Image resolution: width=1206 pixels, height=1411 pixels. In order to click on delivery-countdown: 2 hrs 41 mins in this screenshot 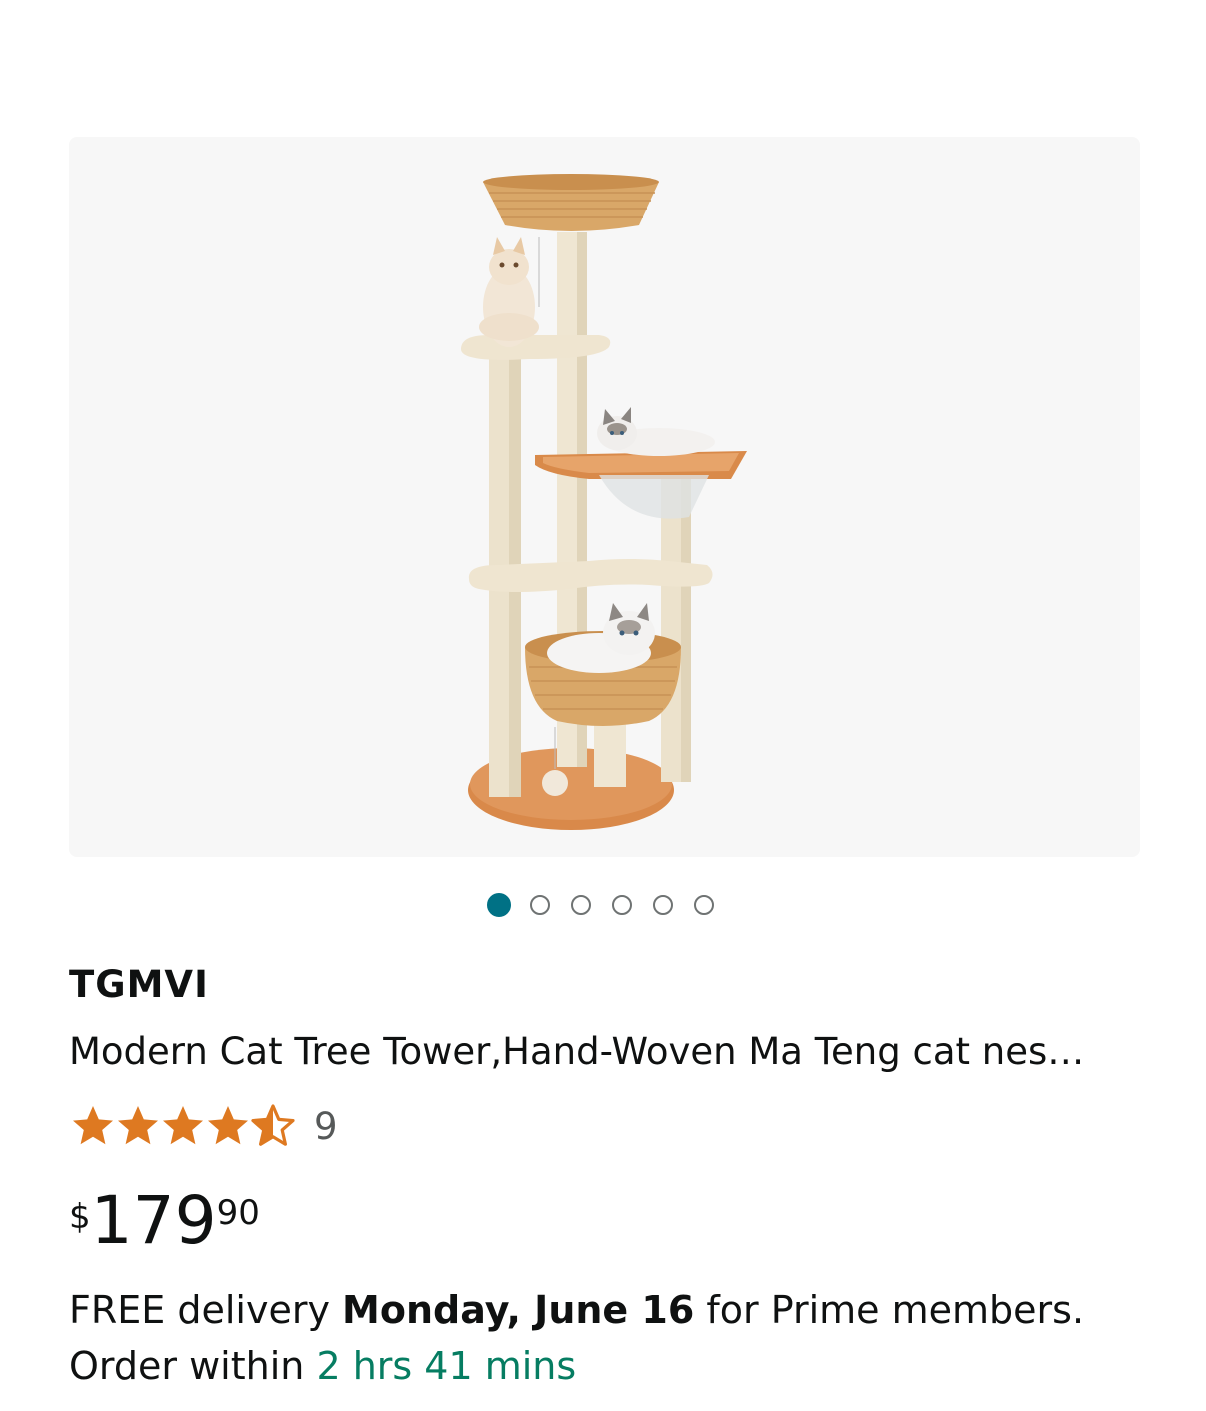, I will do `click(446, 1366)`.